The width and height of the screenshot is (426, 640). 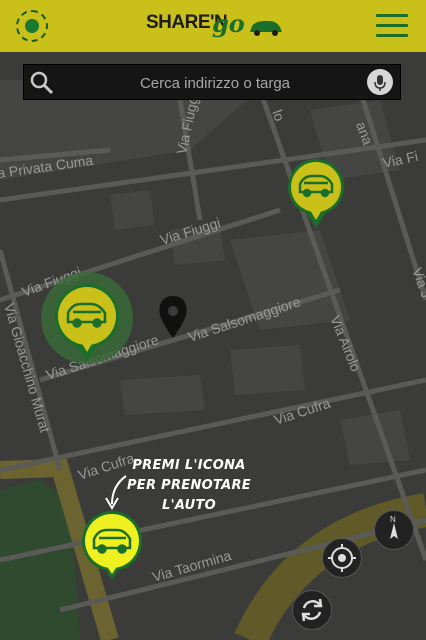 What do you see at coordinates (394, 530) in the screenshot?
I see `compass-north-icon: N` at bounding box center [394, 530].